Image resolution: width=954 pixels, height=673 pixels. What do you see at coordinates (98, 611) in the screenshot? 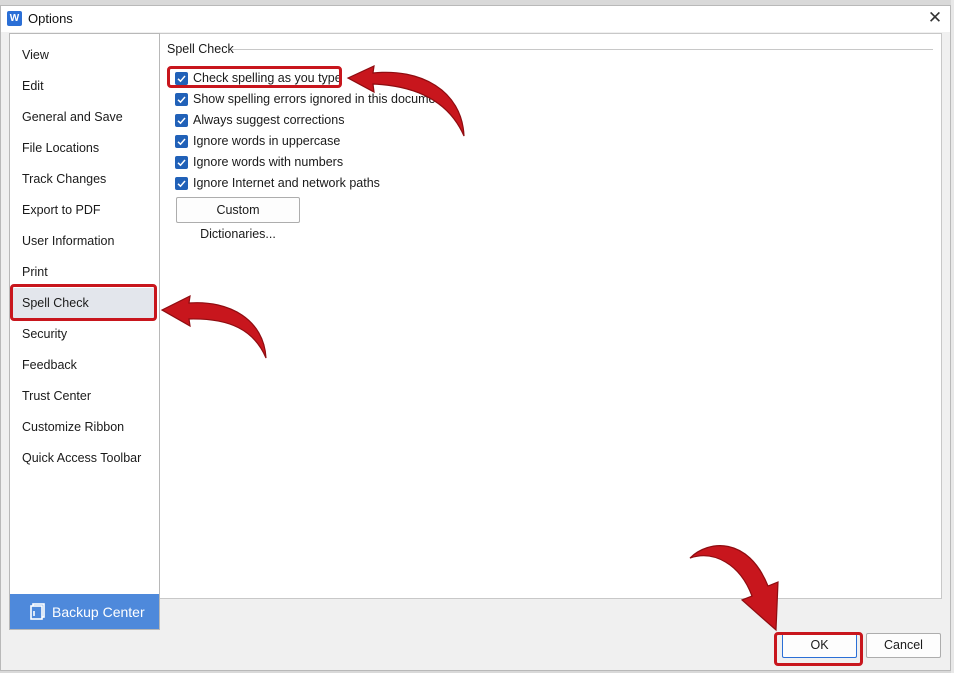
I see `backup-center-label: Backup Center` at bounding box center [98, 611].